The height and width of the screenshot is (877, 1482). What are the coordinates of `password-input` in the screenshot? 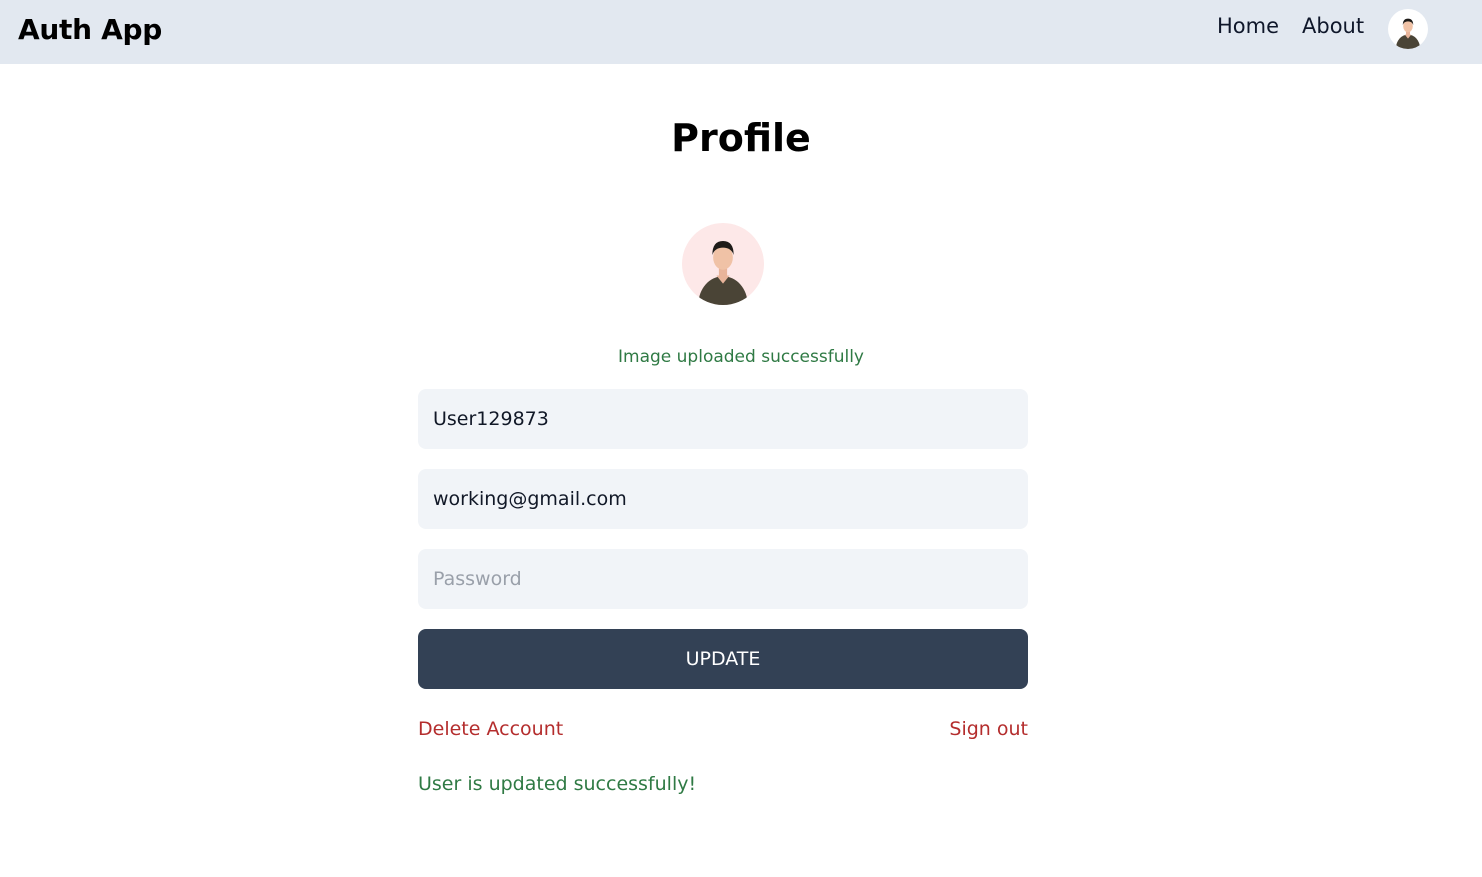 It's located at (723, 579).